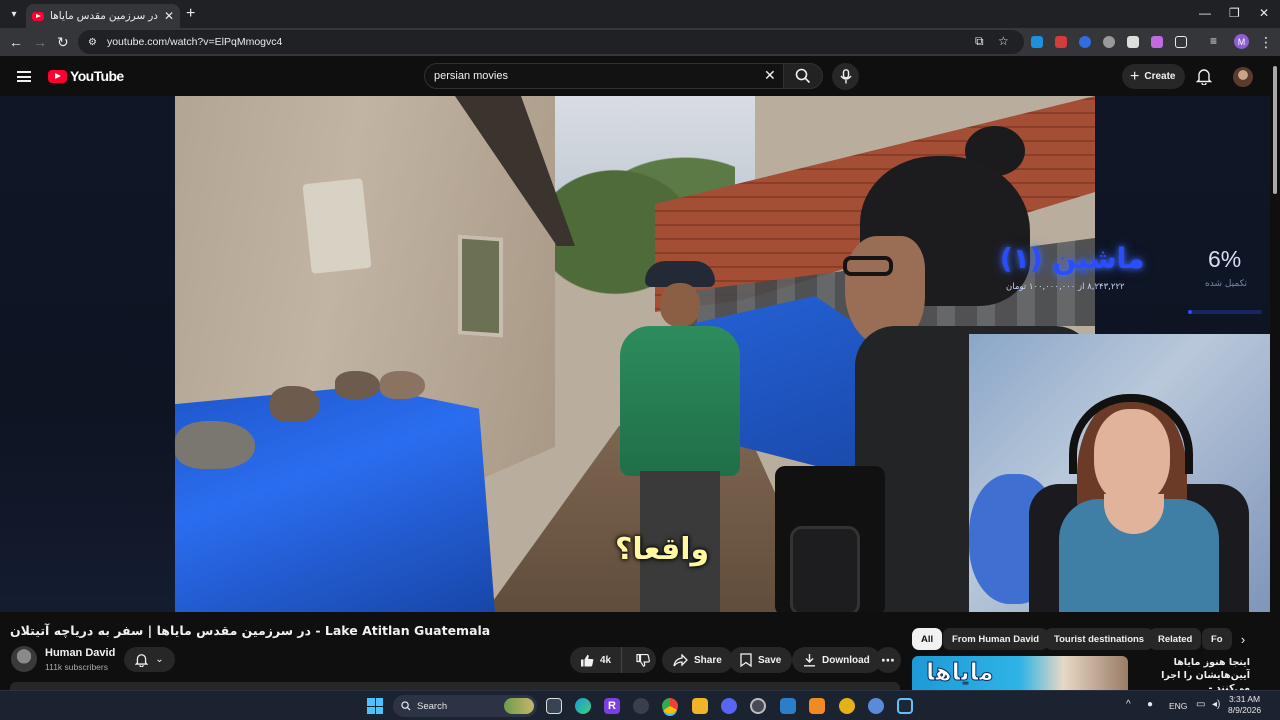 The height and width of the screenshot is (720, 1280). What do you see at coordinates (729, 706) in the screenshot?
I see `discord-icon` at bounding box center [729, 706].